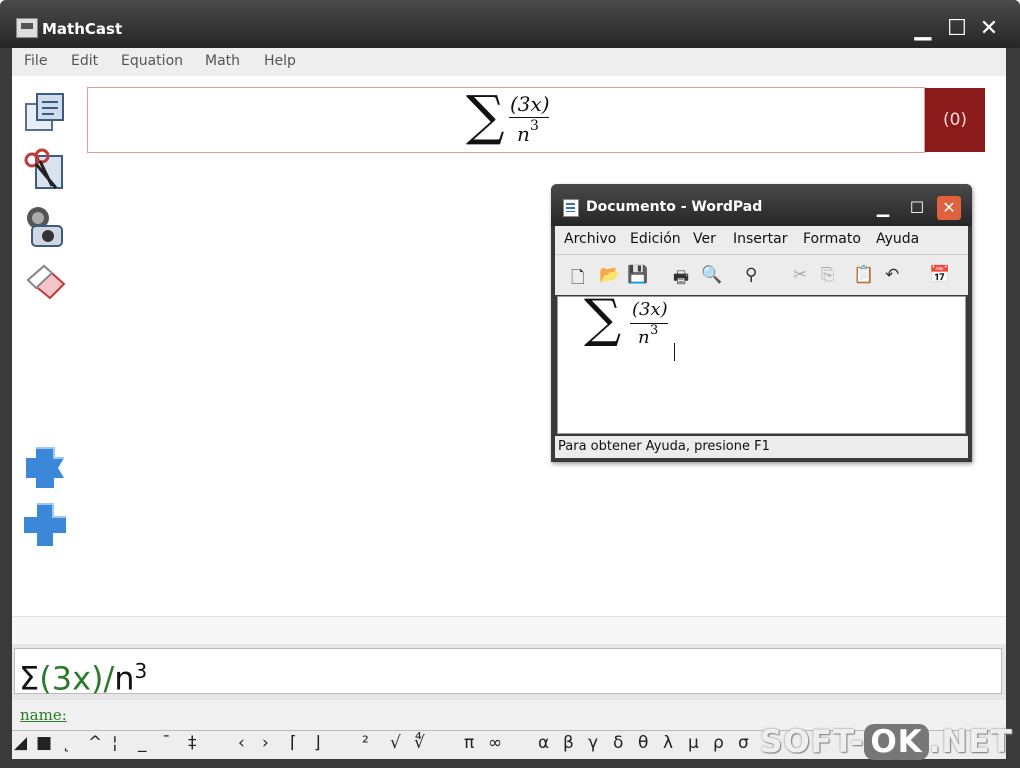  Describe the element at coordinates (668, 743) in the screenshot. I see `symbol-22: λ` at that location.